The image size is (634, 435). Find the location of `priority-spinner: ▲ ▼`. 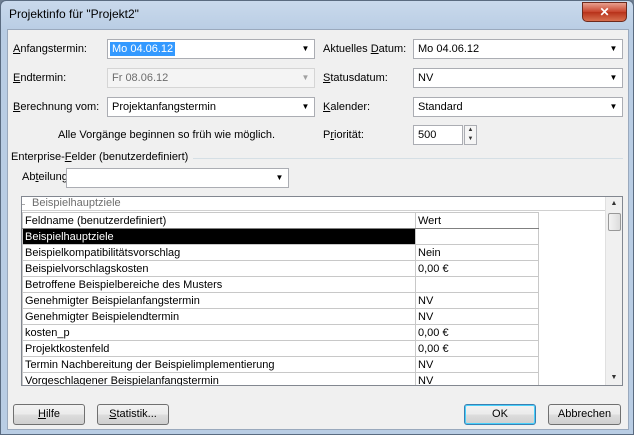

priority-spinner: ▲ ▼ is located at coordinates (470, 135).